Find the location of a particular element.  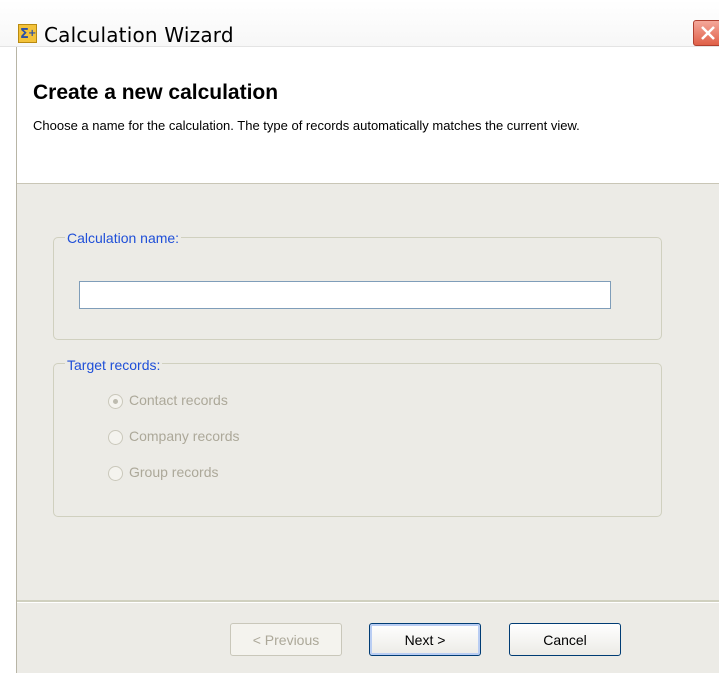

radio-label: Company records is located at coordinates (184, 436).